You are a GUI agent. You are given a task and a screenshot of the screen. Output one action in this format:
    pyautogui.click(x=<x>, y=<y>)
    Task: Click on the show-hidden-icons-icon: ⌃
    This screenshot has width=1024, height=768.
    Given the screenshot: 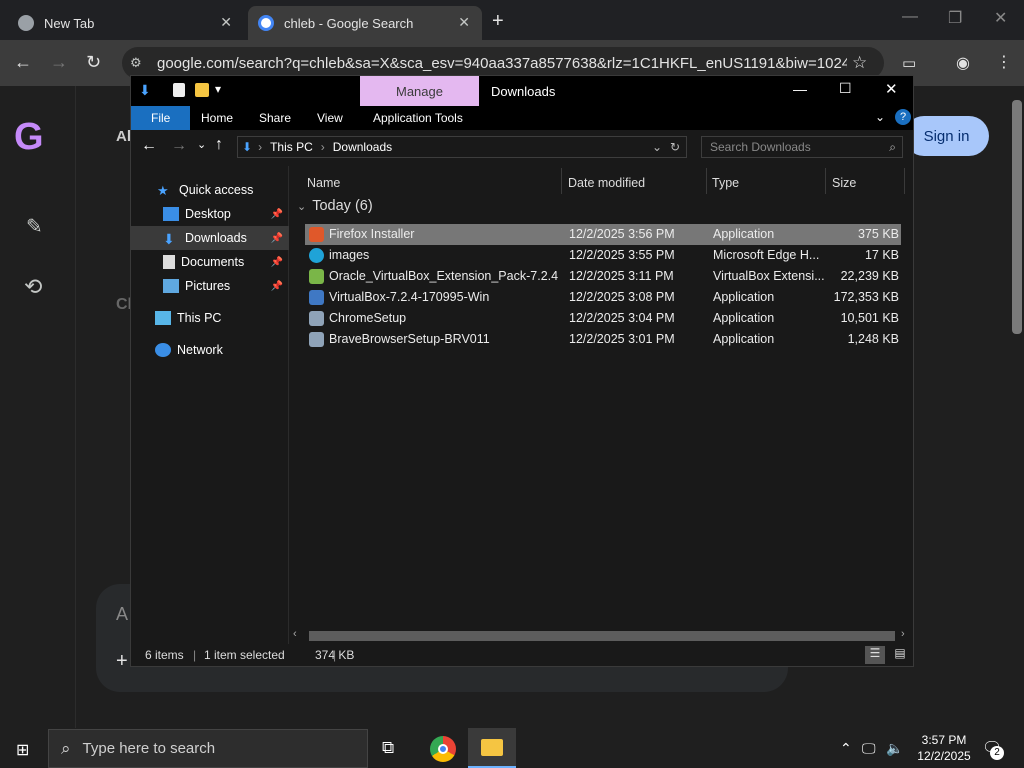 What is the action you would take?
    pyautogui.click(x=846, y=748)
    